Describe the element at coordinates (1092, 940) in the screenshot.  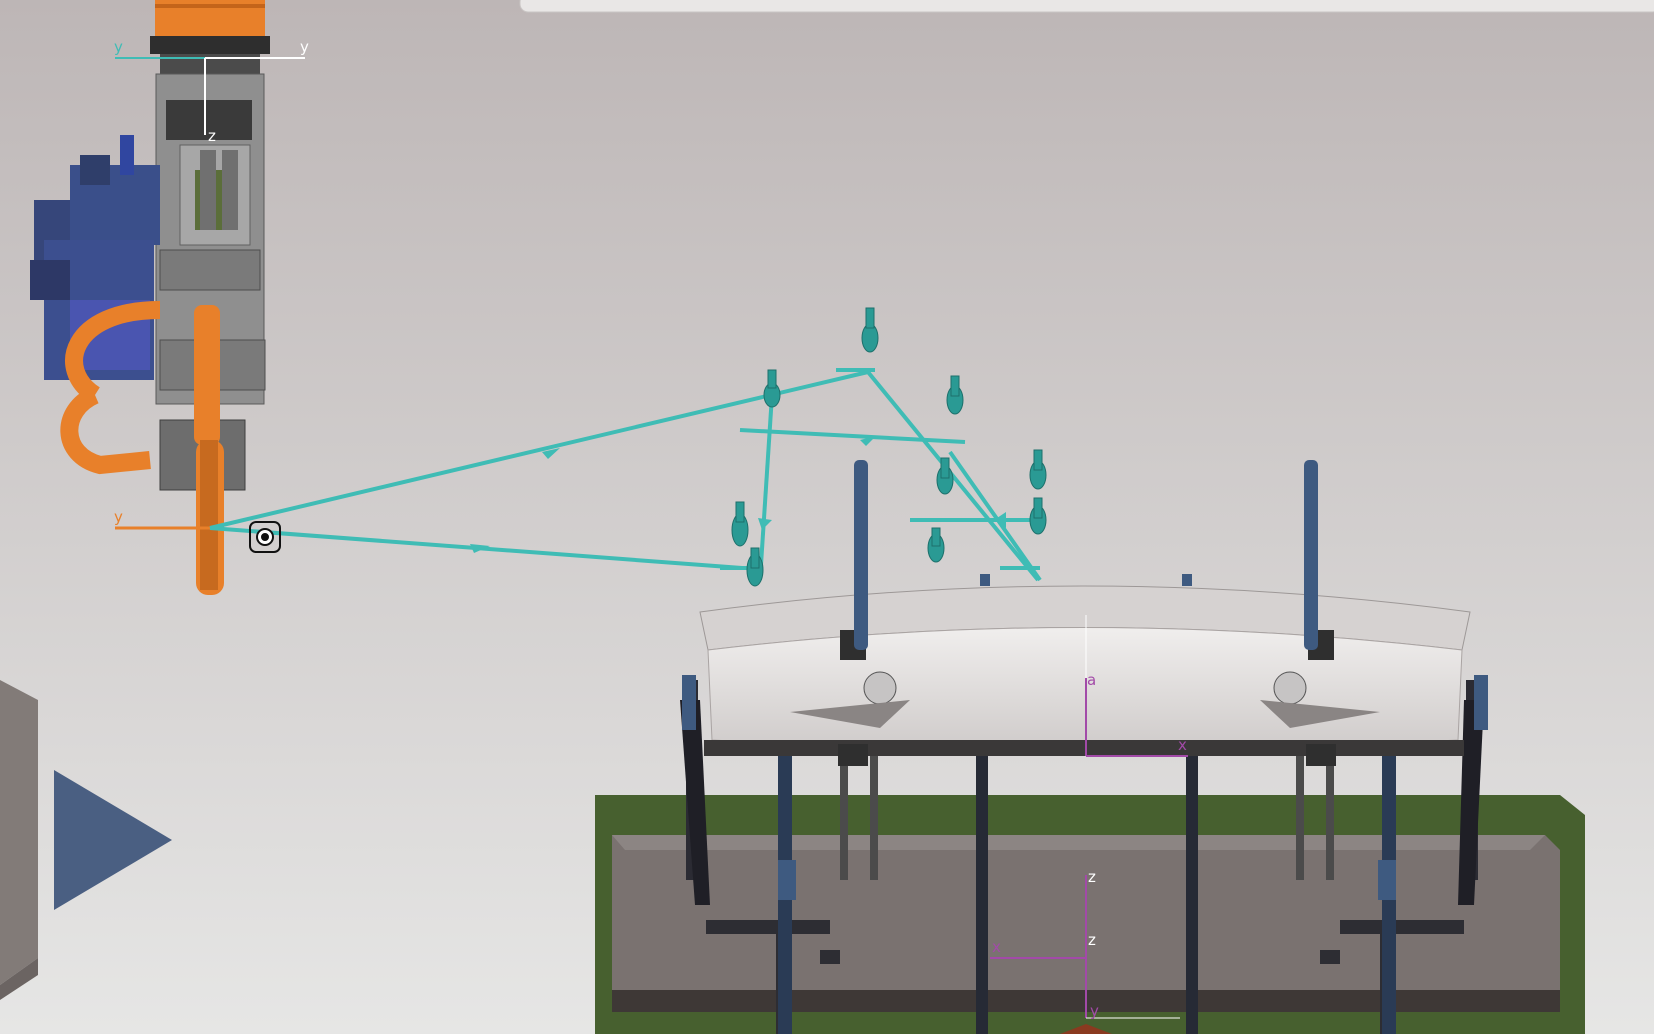
I see `base-frame-middle-label: z` at that location.